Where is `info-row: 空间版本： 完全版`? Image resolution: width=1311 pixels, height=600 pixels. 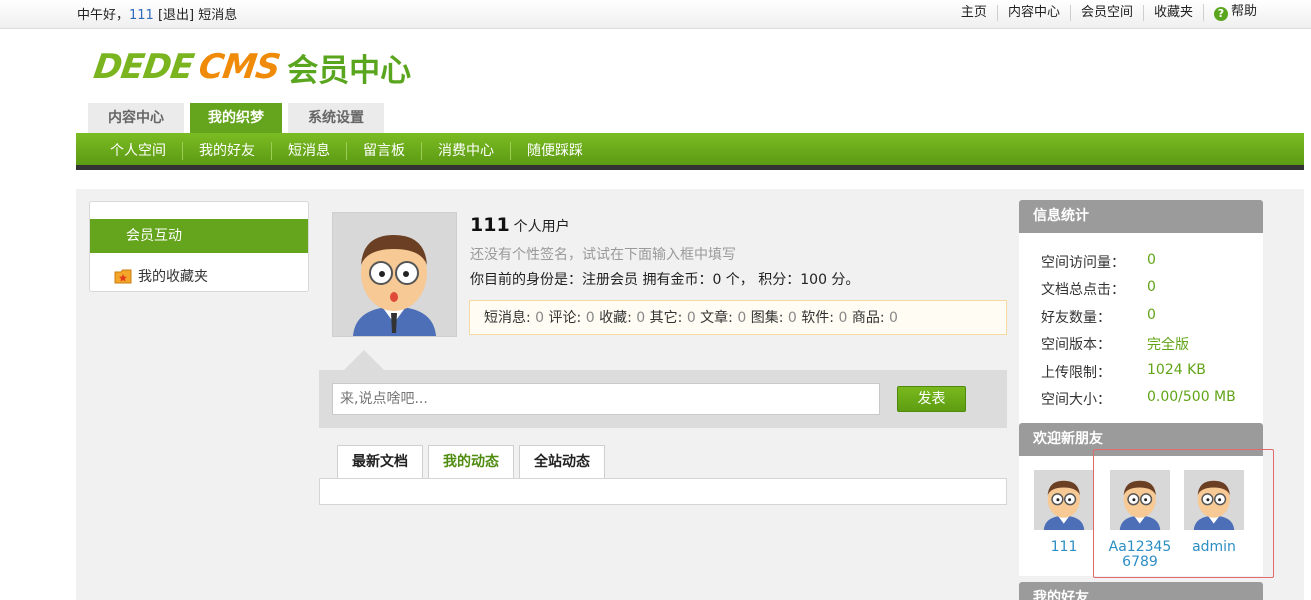
info-row: 空间版本： 完全版 is located at coordinates (1115, 345).